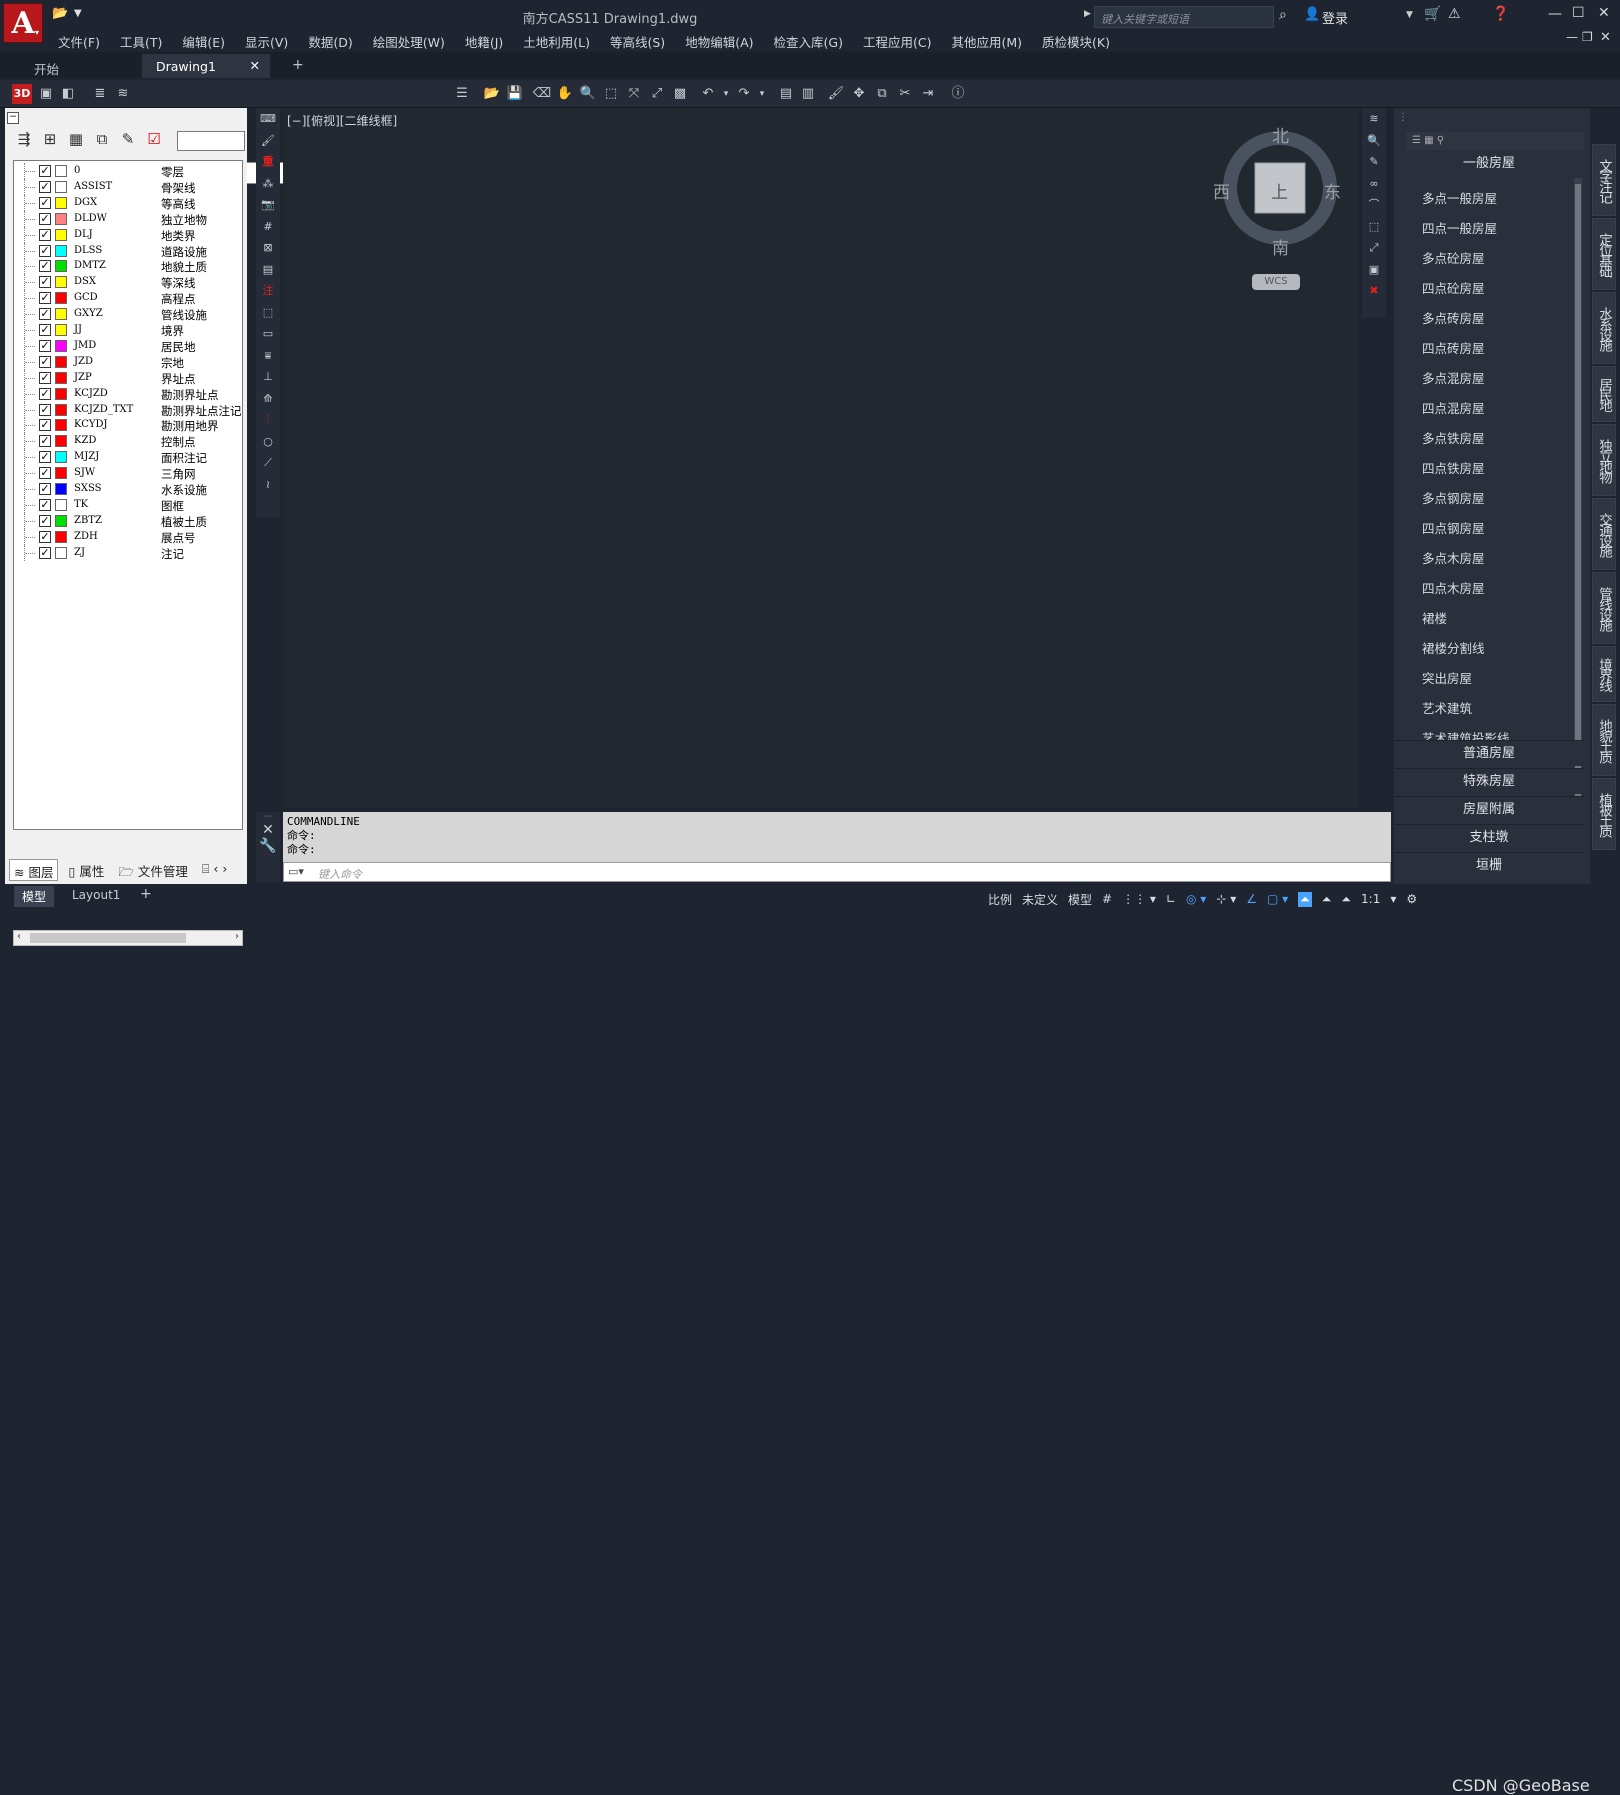 This screenshot has height=1795, width=1620. Describe the element at coordinates (1604, 460) in the screenshot. I see `vertical-tab: 独立地物` at that location.